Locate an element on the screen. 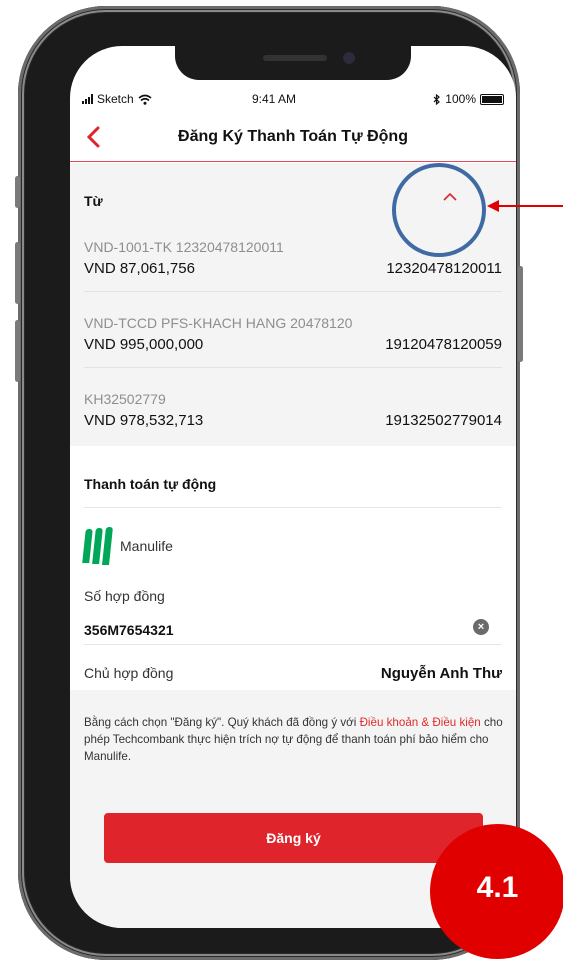 Image resolution: width=563 pixels, height=969 pixels. status-time: 9:41 AM is located at coordinates (274, 99).